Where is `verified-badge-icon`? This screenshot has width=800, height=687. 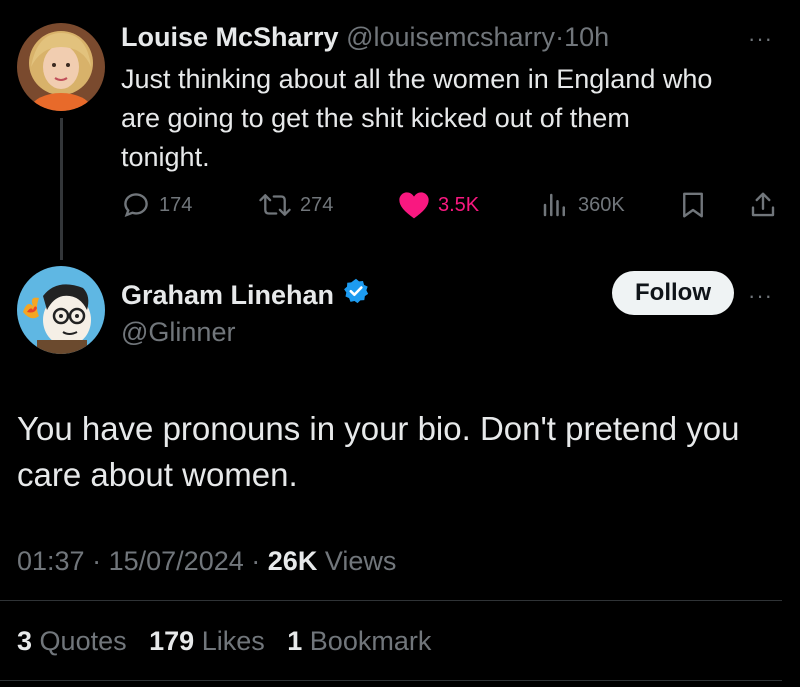 verified-badge-icon is located at coordinates (356, 295).